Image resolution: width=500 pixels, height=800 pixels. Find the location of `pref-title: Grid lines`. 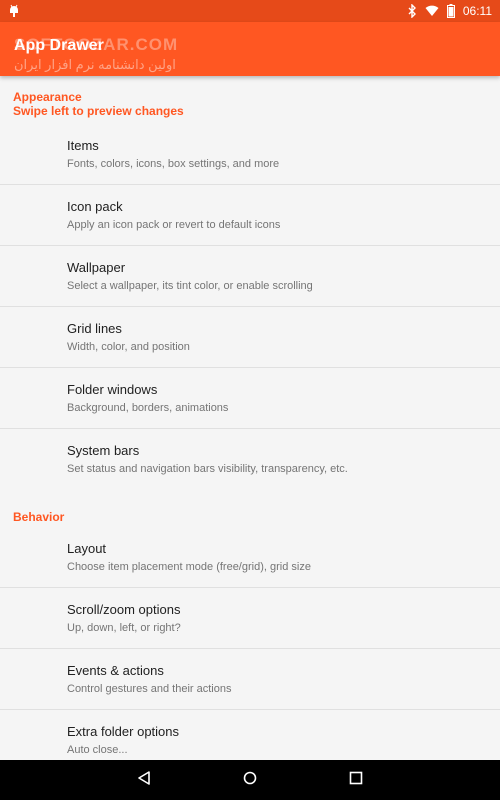

pref-title: Grid lines is located at coordinates (94, 328).